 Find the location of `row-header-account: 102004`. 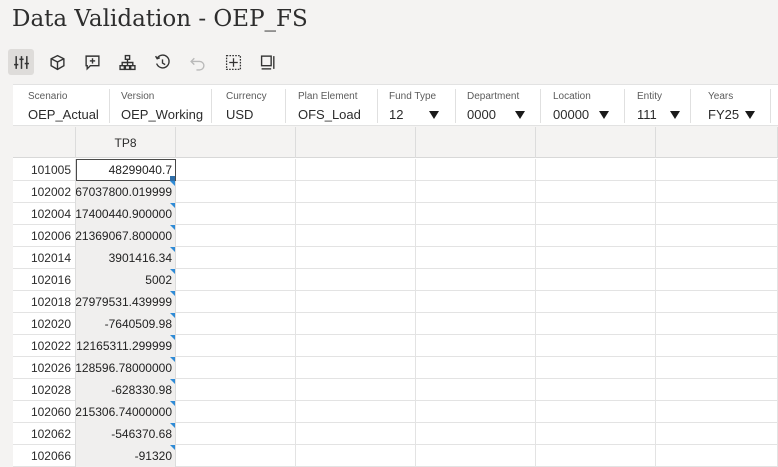

row-header-account: 102004 is located at coordinates (44, 214).